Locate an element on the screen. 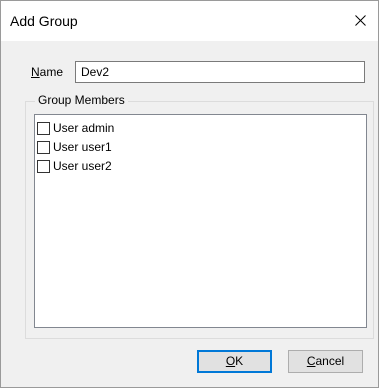  list-item-label: User user1 is located at coordinates (82, 147).